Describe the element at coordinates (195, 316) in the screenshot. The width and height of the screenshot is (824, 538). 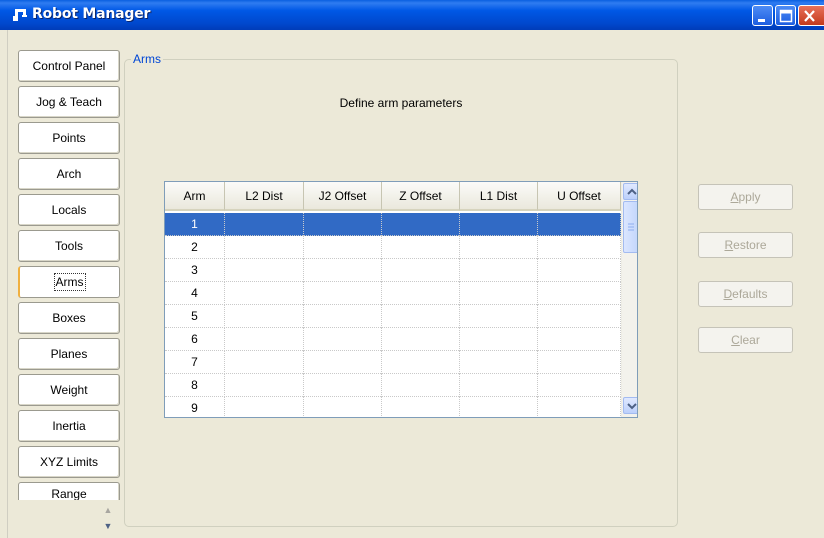
I see `arm-number-cell: 5` at that location.